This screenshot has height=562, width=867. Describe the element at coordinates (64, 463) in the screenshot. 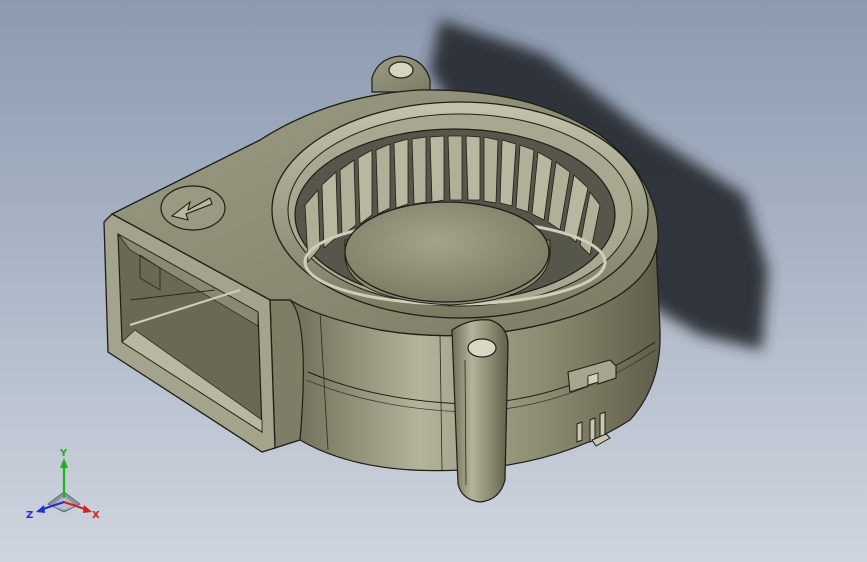

I see `triad-y-arrow-icon` at that location.